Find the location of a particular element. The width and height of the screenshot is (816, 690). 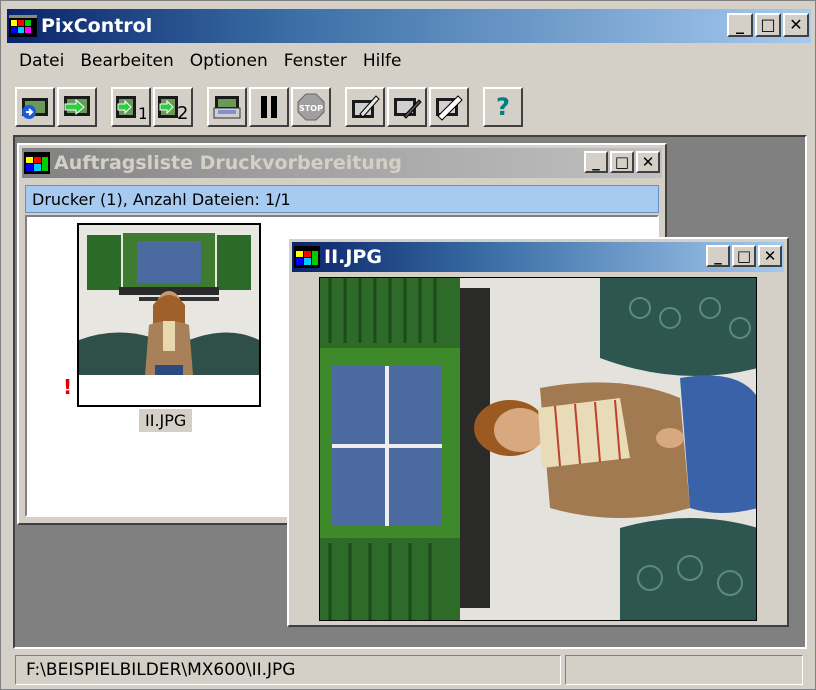

film-pen-icon is located at coordinates (408, 108).